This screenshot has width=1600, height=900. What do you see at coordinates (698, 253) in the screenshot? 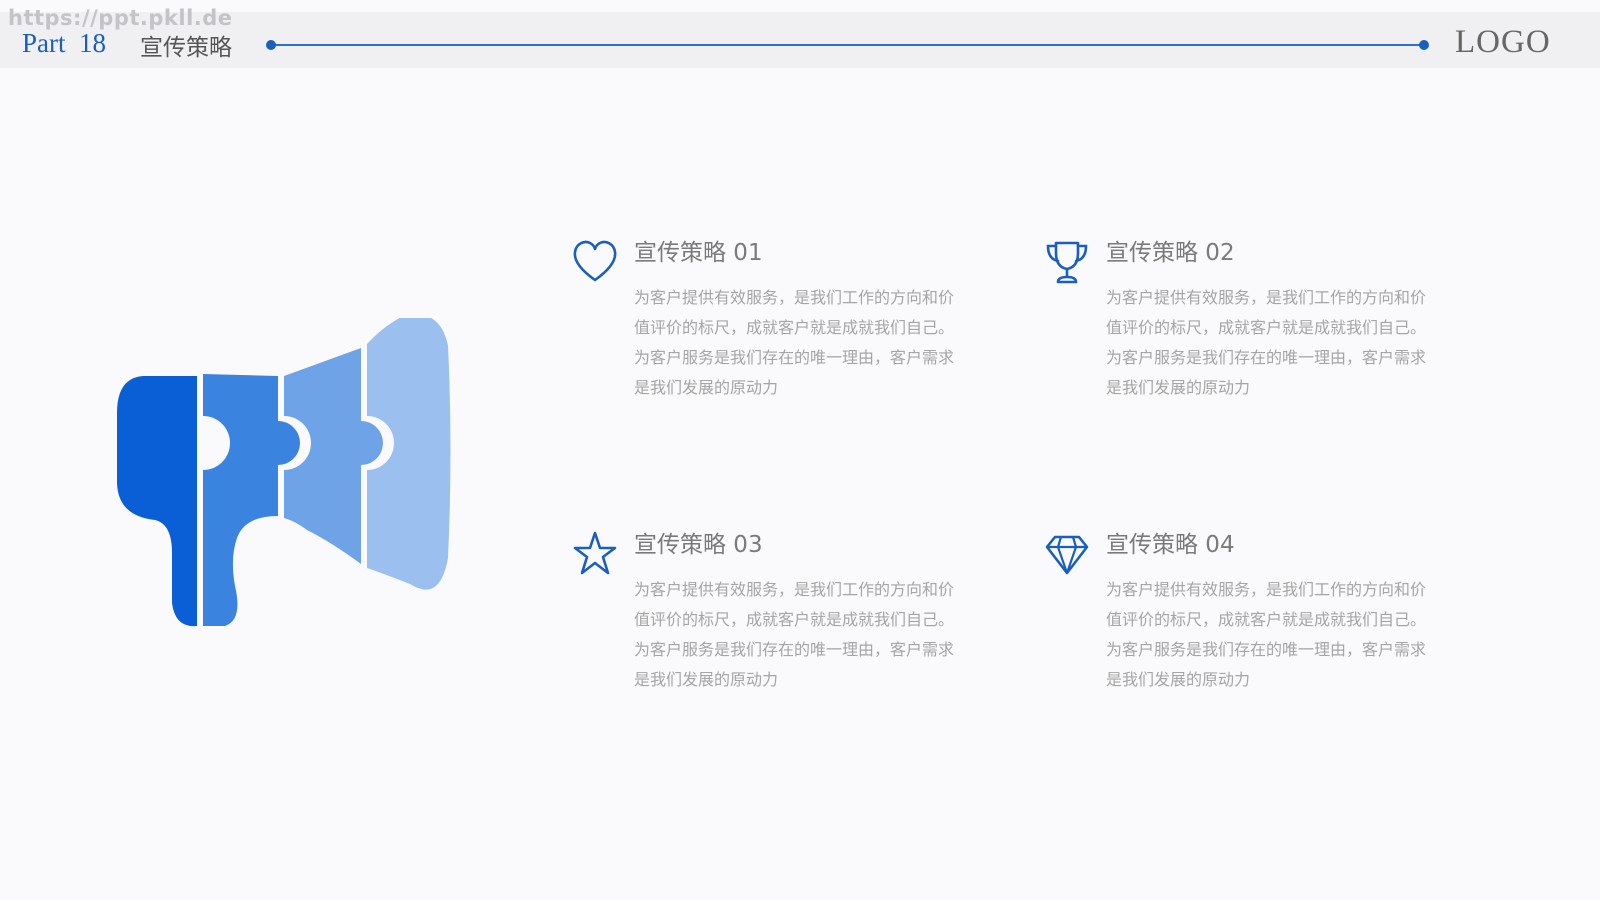
I see `item-title: 宣传策略 01` at bounding box center [698, 253].